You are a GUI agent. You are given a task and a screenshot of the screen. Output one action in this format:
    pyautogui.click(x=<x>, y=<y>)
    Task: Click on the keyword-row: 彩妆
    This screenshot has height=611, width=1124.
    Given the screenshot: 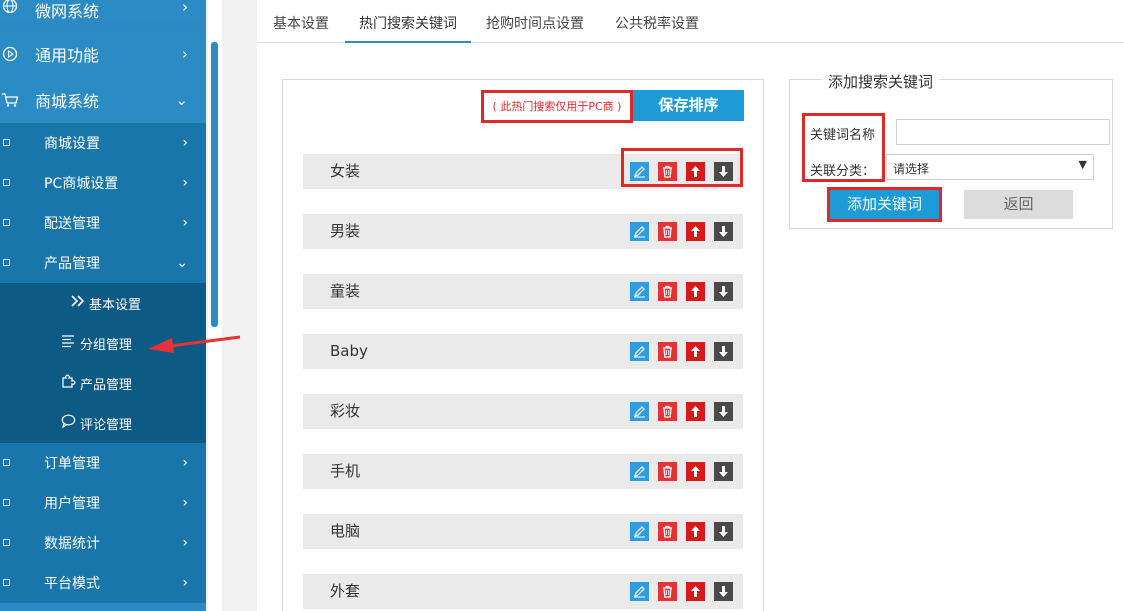 What is the action you would take?
    pyautogui.click(x=523, y=411)
    